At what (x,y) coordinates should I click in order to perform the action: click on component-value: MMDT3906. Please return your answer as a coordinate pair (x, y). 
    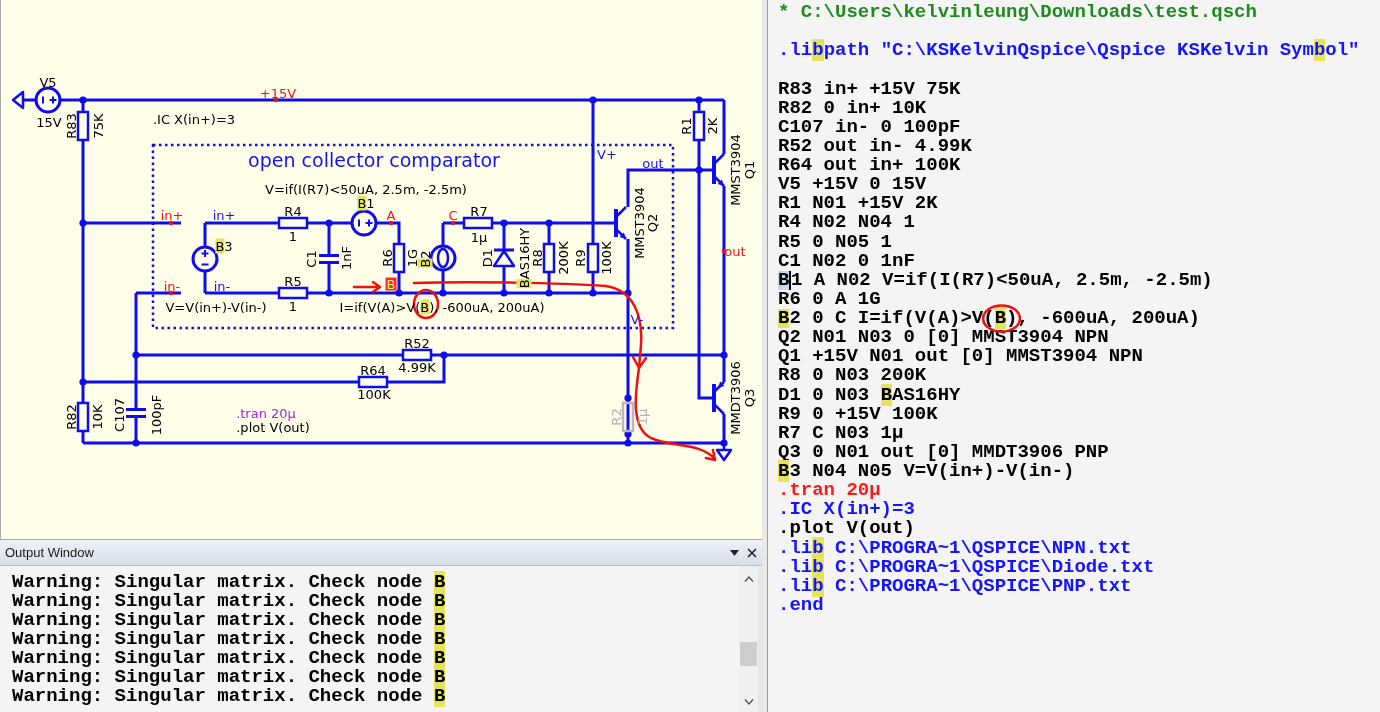
    Looking at the image, I should click on (735, 398).